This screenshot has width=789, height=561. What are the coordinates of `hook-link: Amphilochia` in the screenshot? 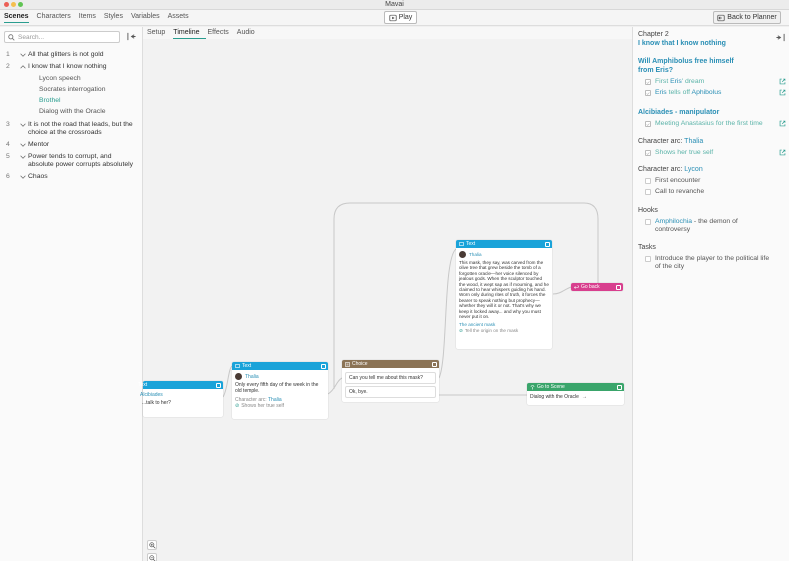 It's located at (673, 221).